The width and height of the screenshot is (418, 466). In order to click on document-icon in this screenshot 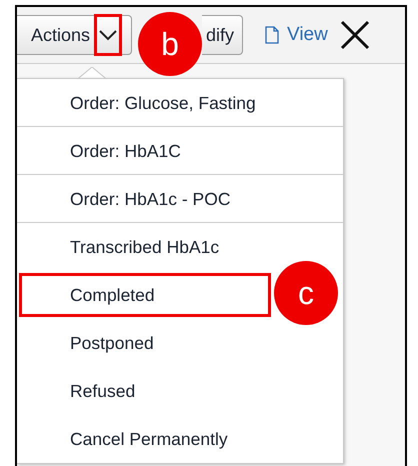, I will do `click(272, 35)`.